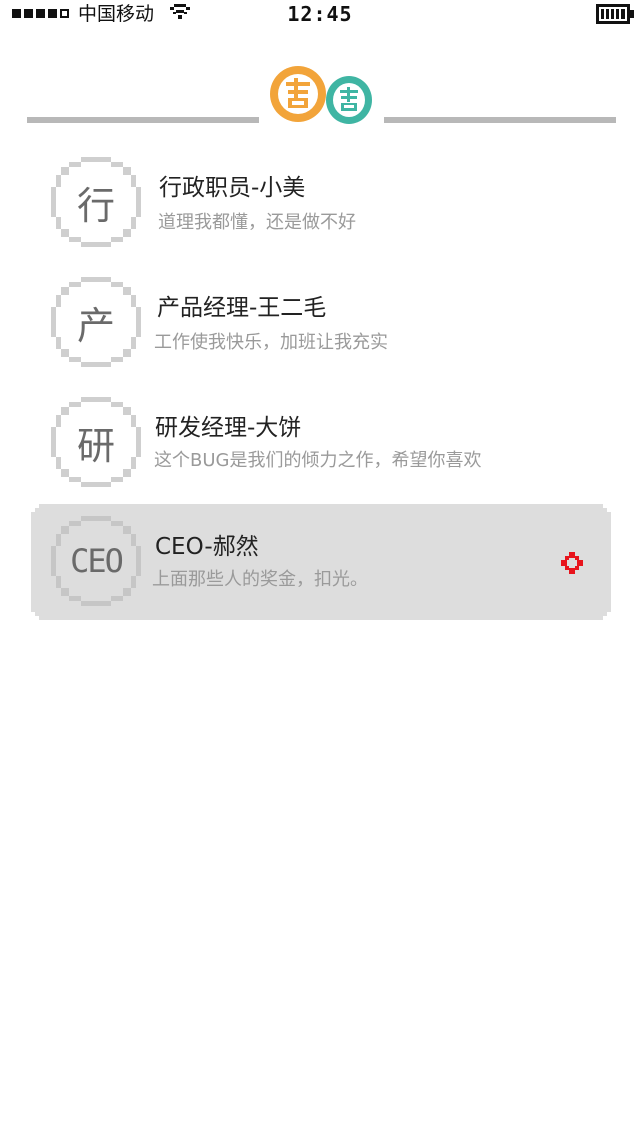 The image size is (640, 1138). I want to click on status-bar: 中国移动 12:45, so click(320, 14).